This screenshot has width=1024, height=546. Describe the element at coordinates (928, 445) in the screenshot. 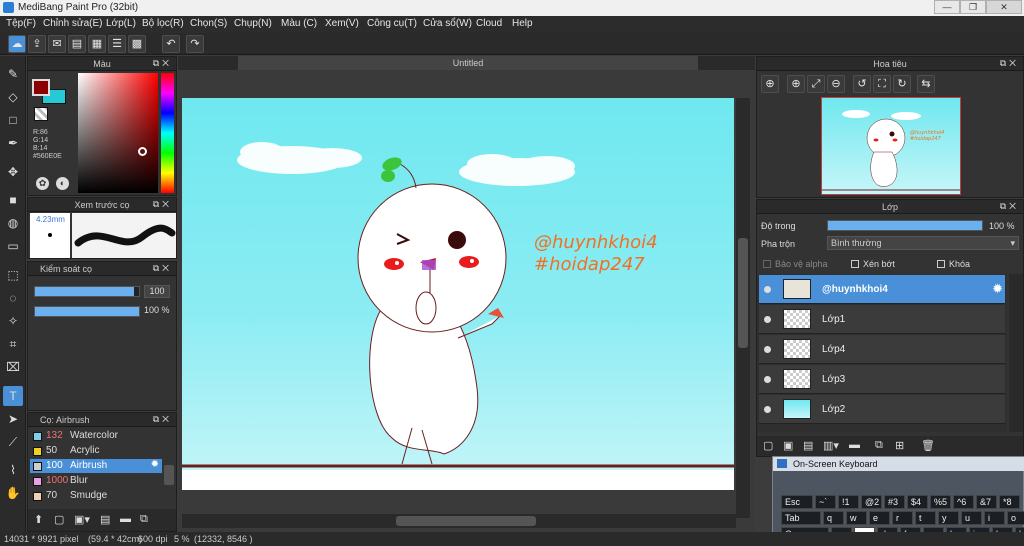

I see `delete-layer-icon: 🗑` at that location.